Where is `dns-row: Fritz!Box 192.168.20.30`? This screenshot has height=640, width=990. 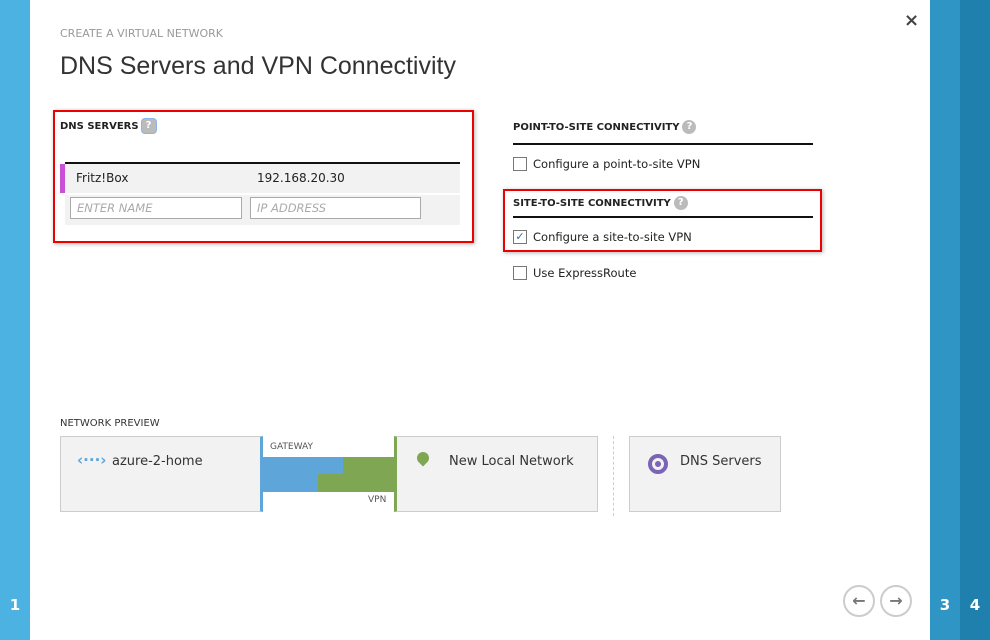 dns-row: Fritz!Box 192.168.20.30 is located at coordinates (260, 178).